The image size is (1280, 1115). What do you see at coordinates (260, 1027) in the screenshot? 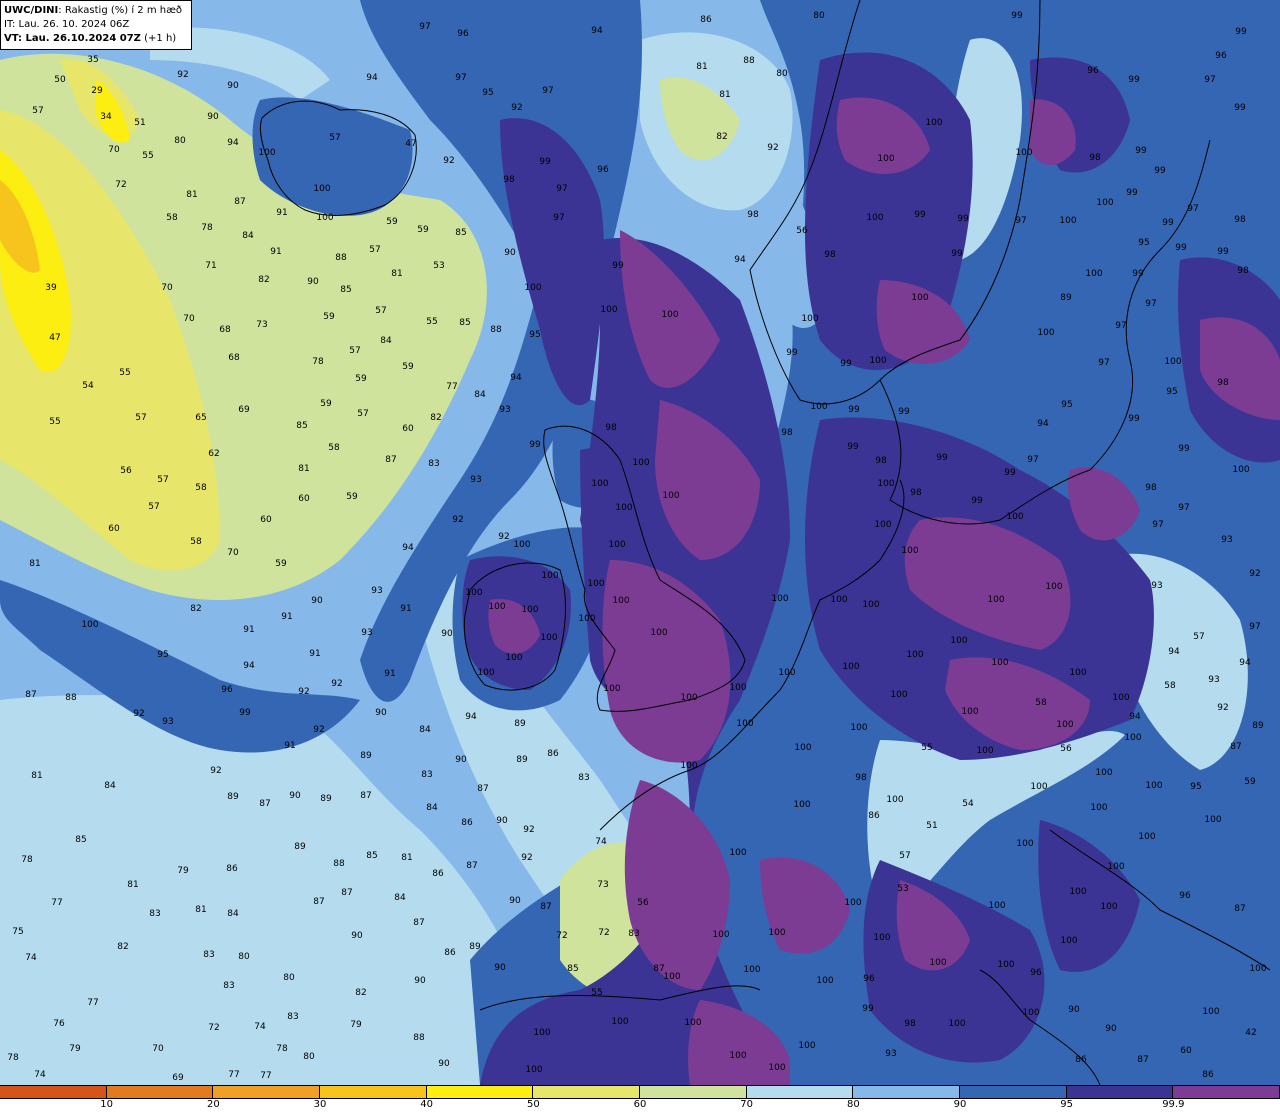
I see `value-label: 74` at bounding box center [260, 1027].